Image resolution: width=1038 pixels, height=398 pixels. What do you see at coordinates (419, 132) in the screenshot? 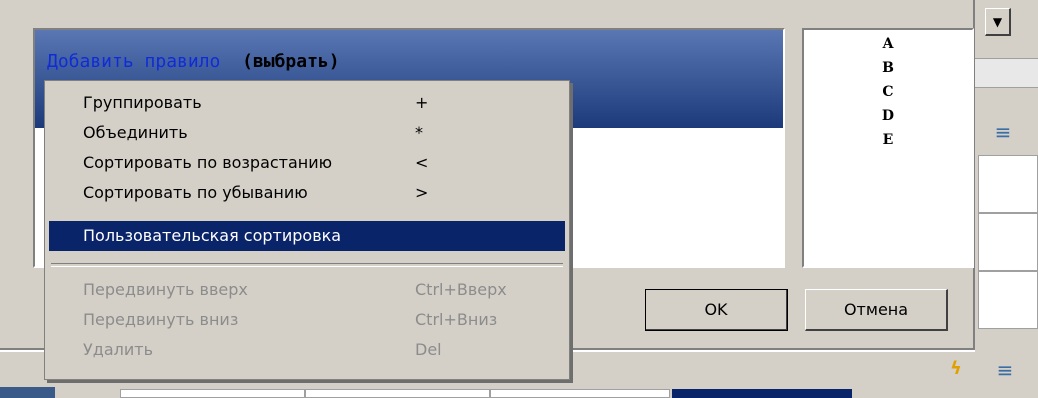
I see `menu-item-shortcut: *` at bounding box center [419, 132].